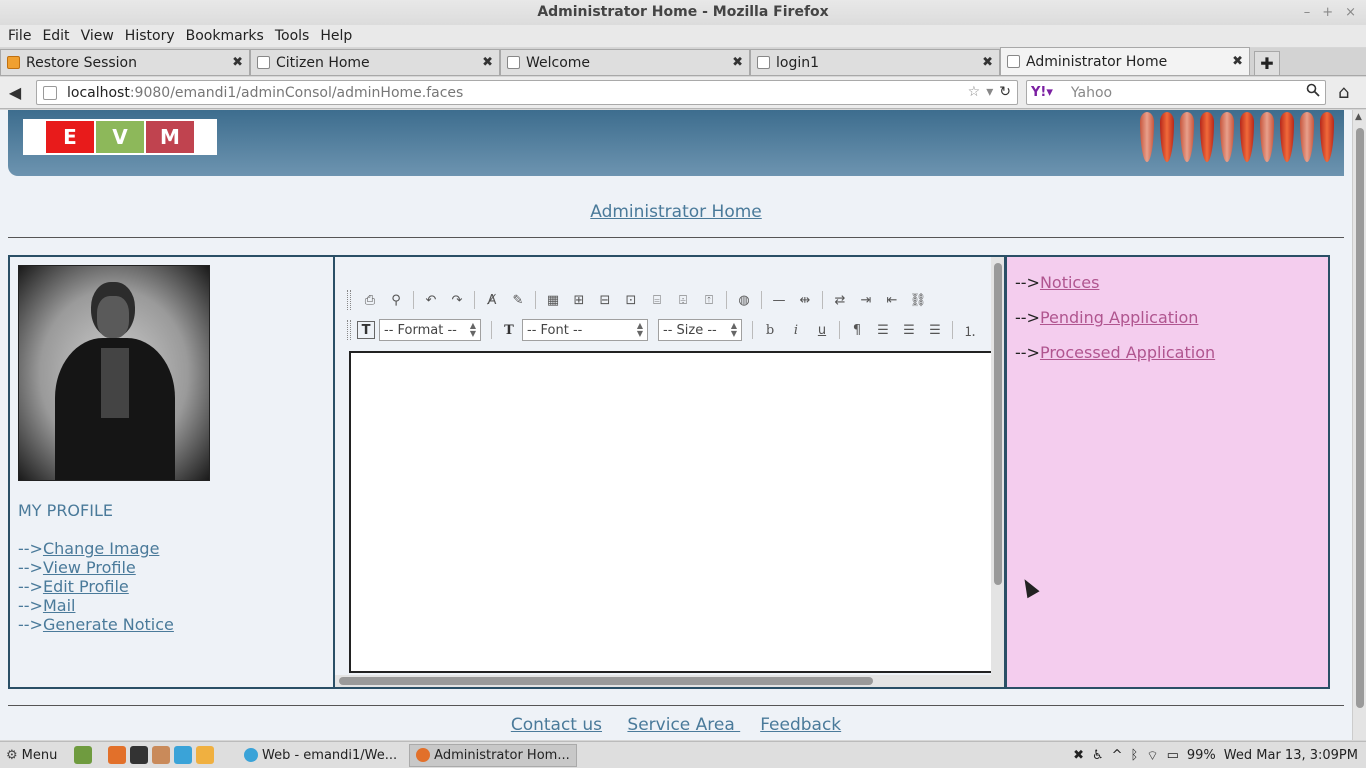 The width and height of the screenshot is (1366, 768). What do you see at coordinates (970, 330) in the screenshot?
I see `ordered-list-icon: ⒈` at bounding box center [970, 330].